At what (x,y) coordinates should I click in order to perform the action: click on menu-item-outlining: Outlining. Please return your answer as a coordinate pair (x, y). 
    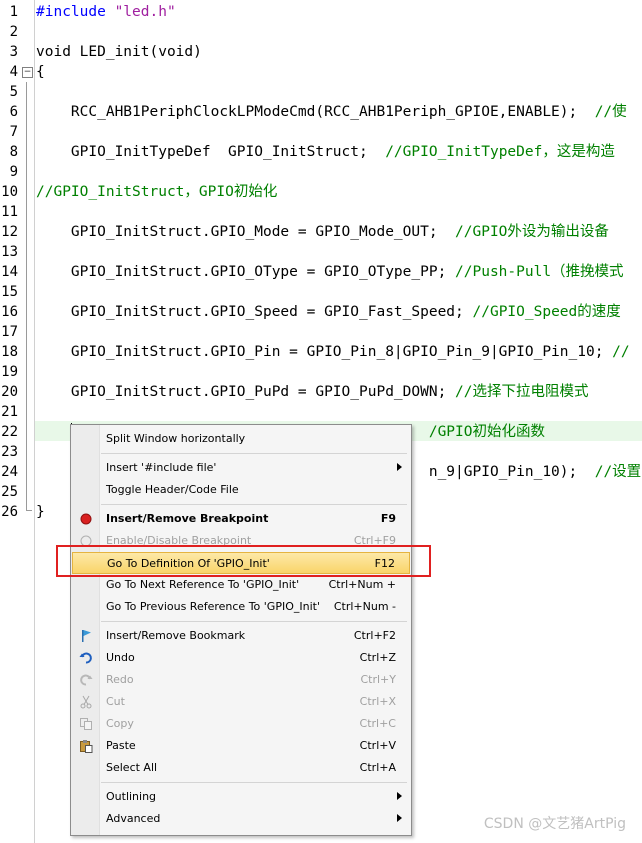
    Looking at the image, I should click on (241, 797).